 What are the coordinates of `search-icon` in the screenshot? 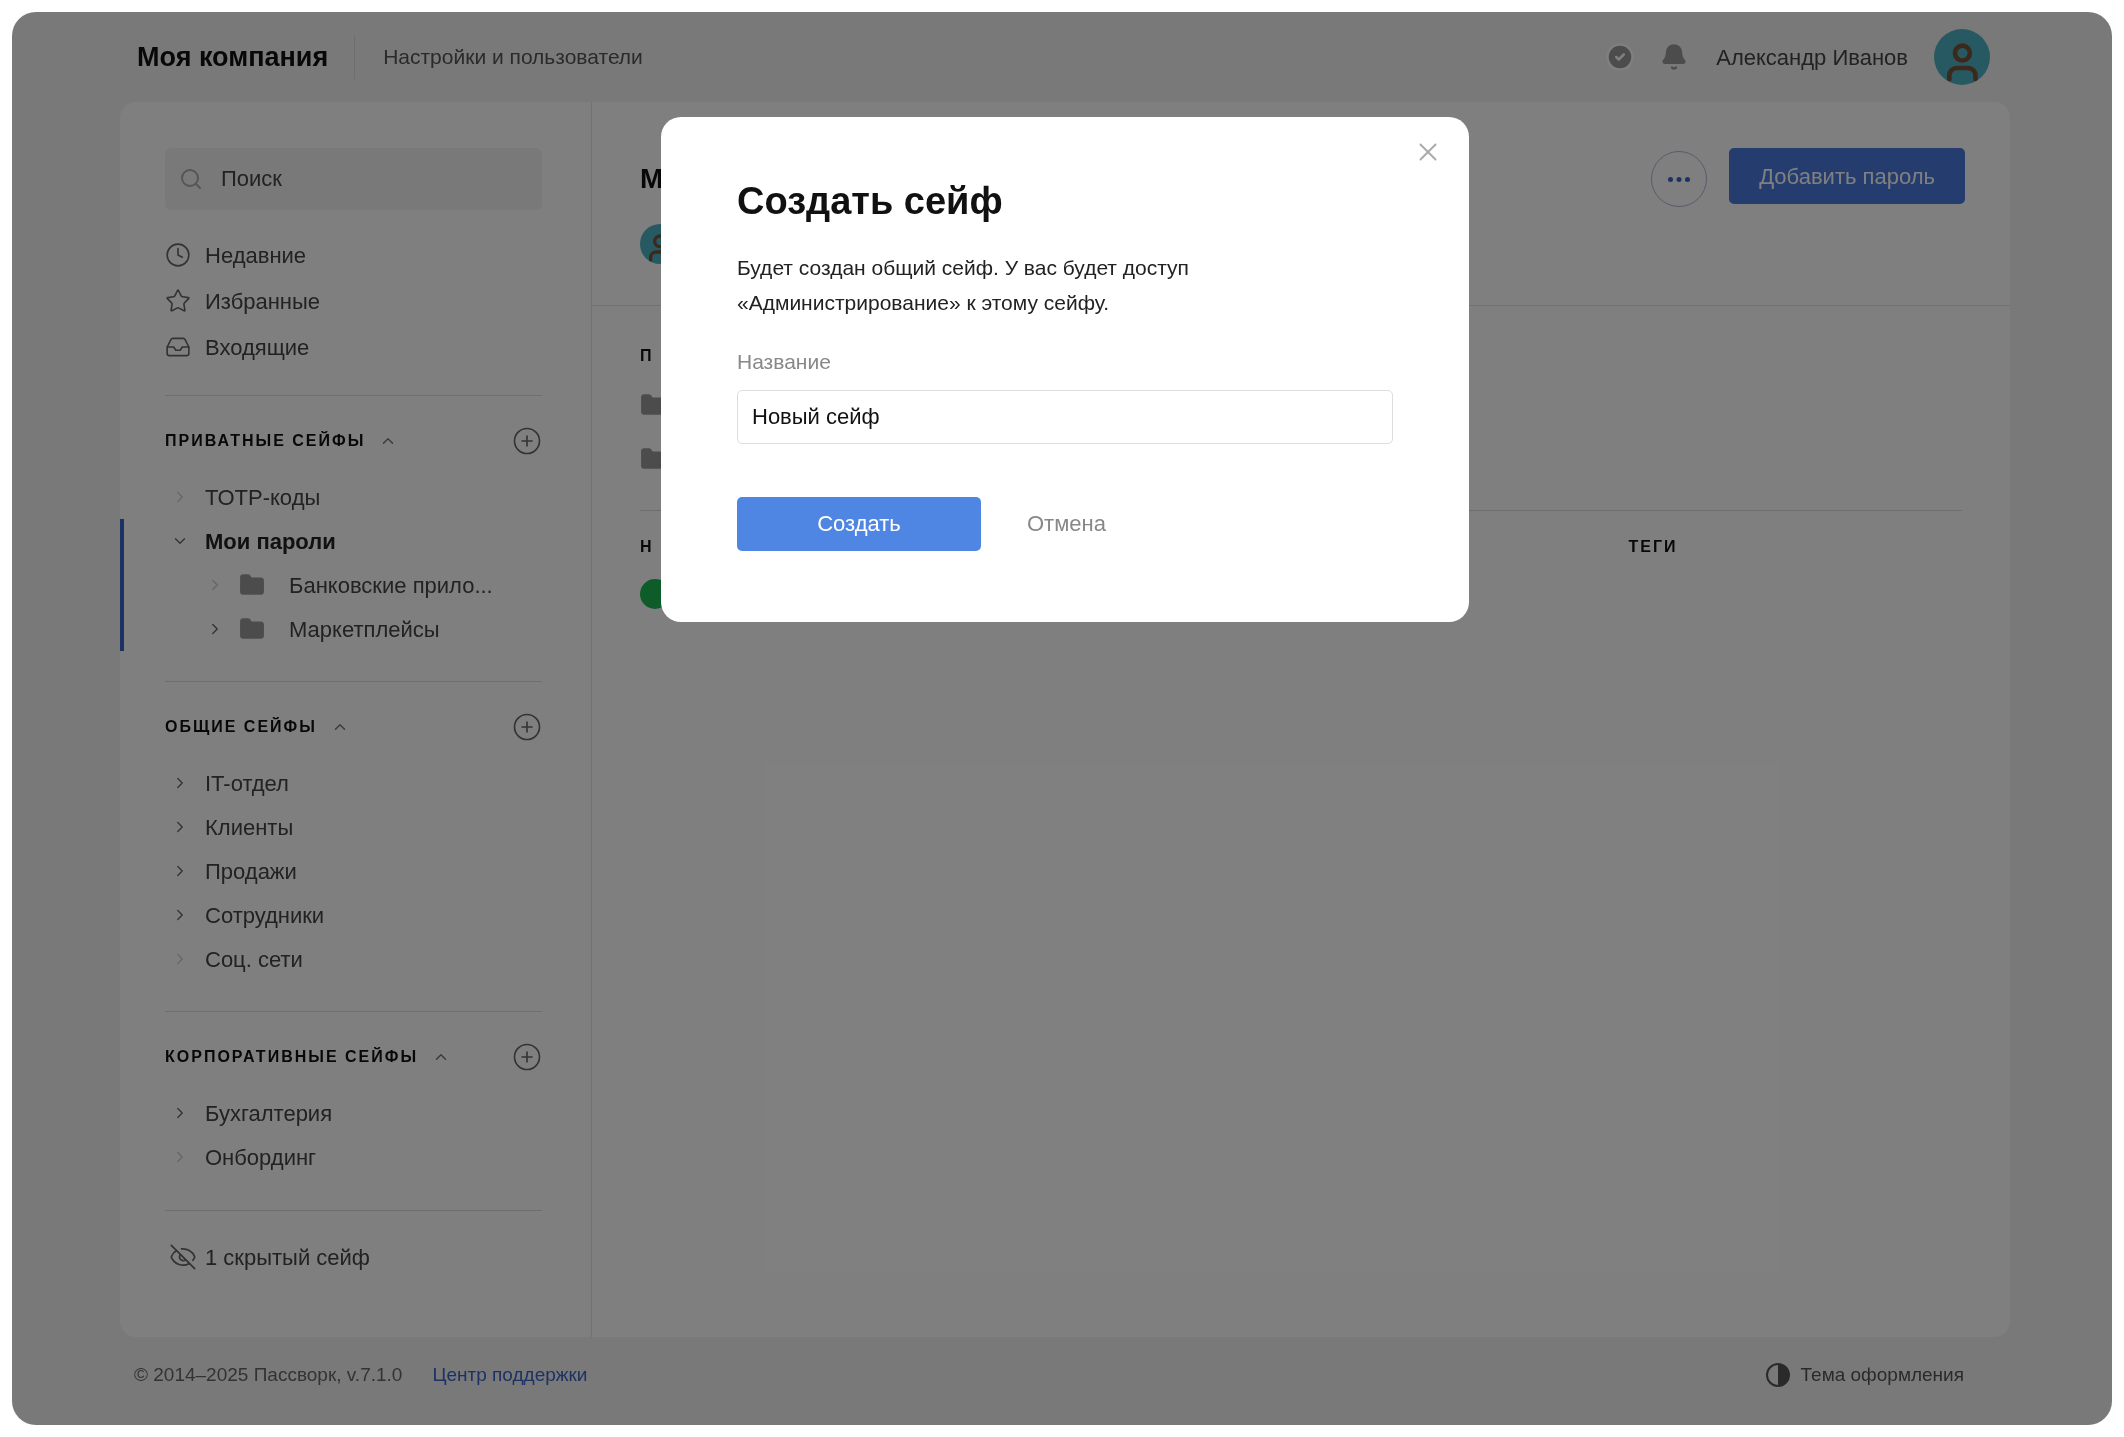 It's located at (191, 179).